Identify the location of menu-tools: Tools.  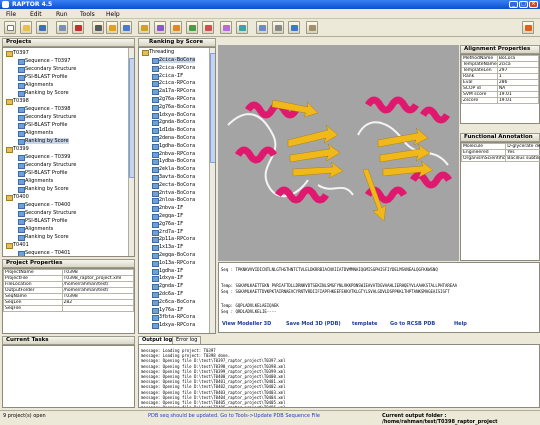
(87, 14).